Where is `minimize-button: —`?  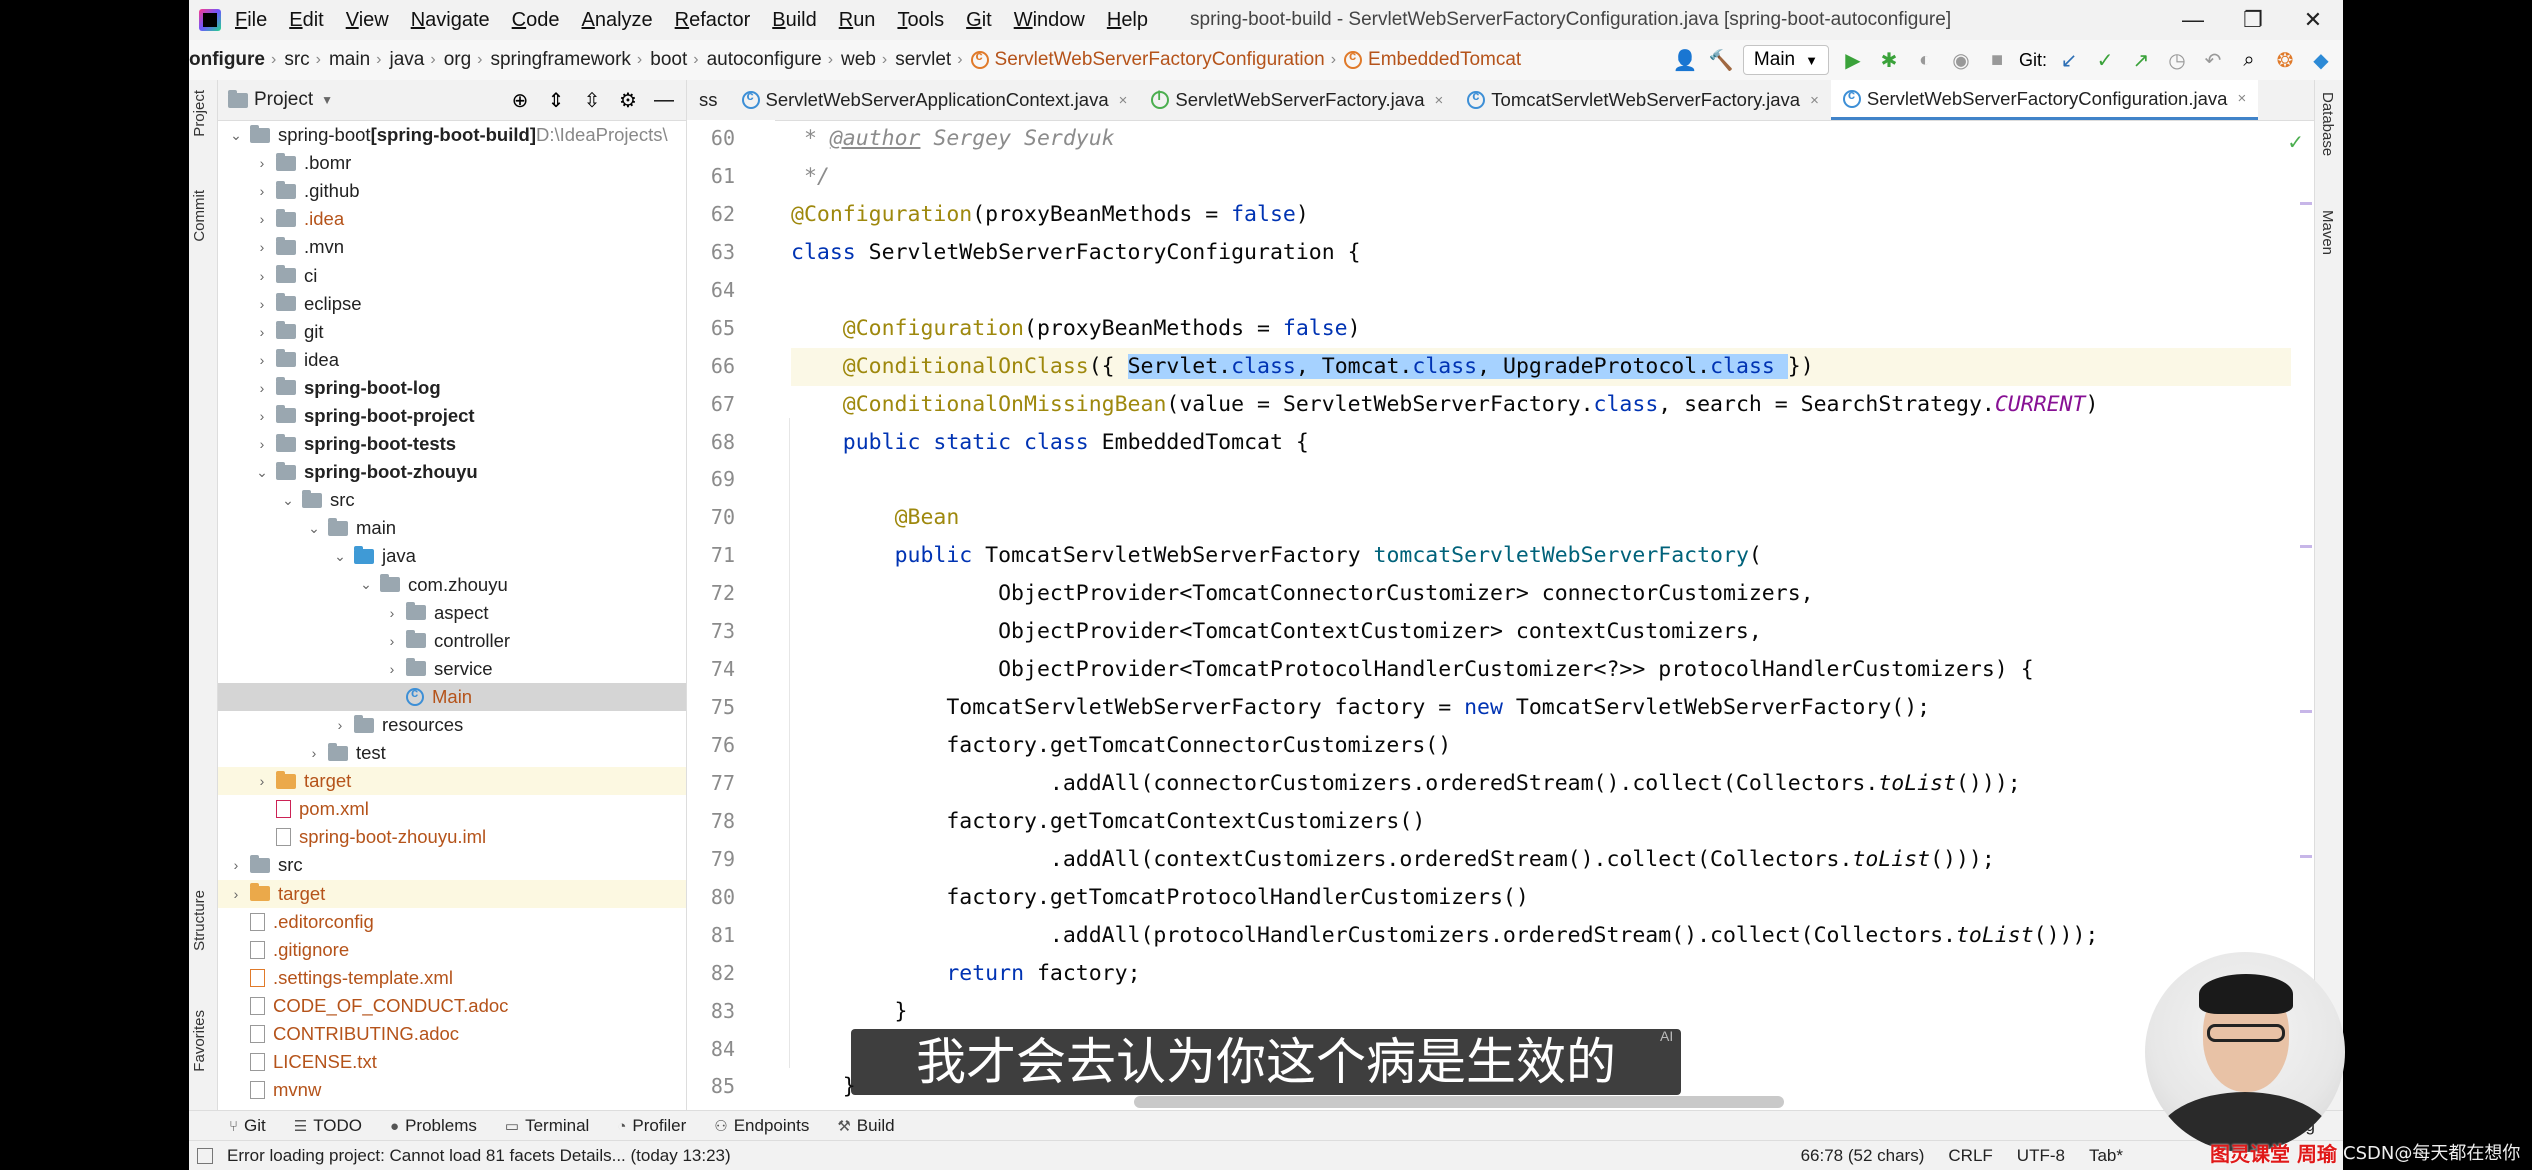 minimize-button: — is located at coordinates (2193, 20).